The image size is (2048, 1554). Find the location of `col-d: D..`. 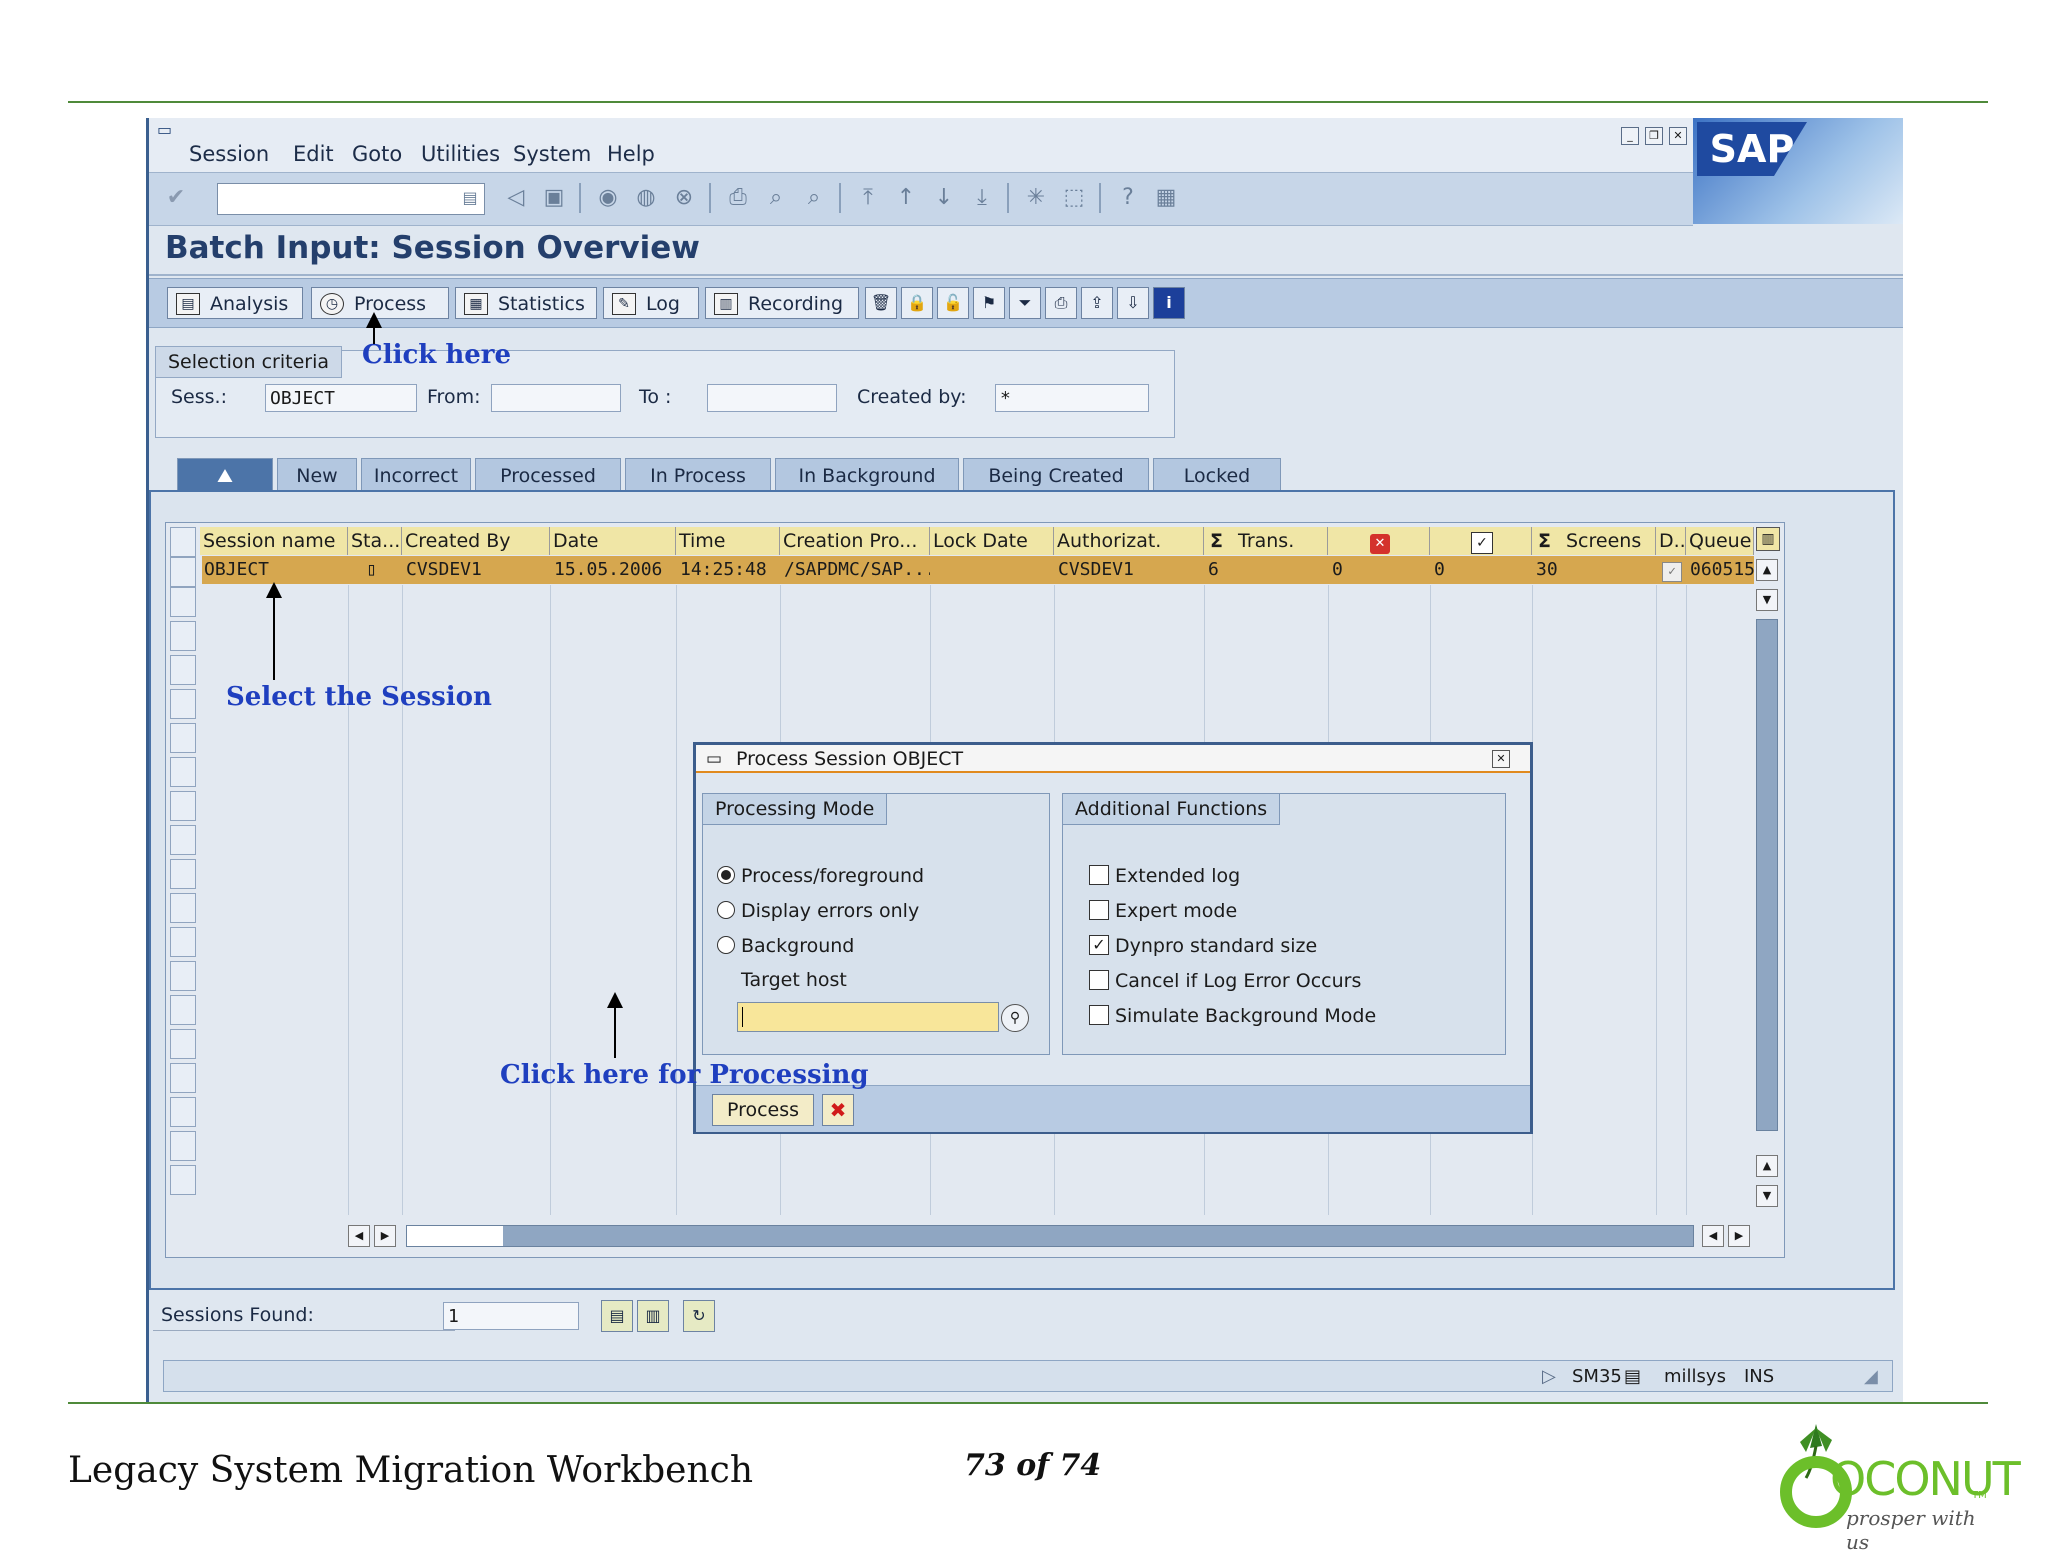

col-d: D.. is located at coordinates (1671, 541).